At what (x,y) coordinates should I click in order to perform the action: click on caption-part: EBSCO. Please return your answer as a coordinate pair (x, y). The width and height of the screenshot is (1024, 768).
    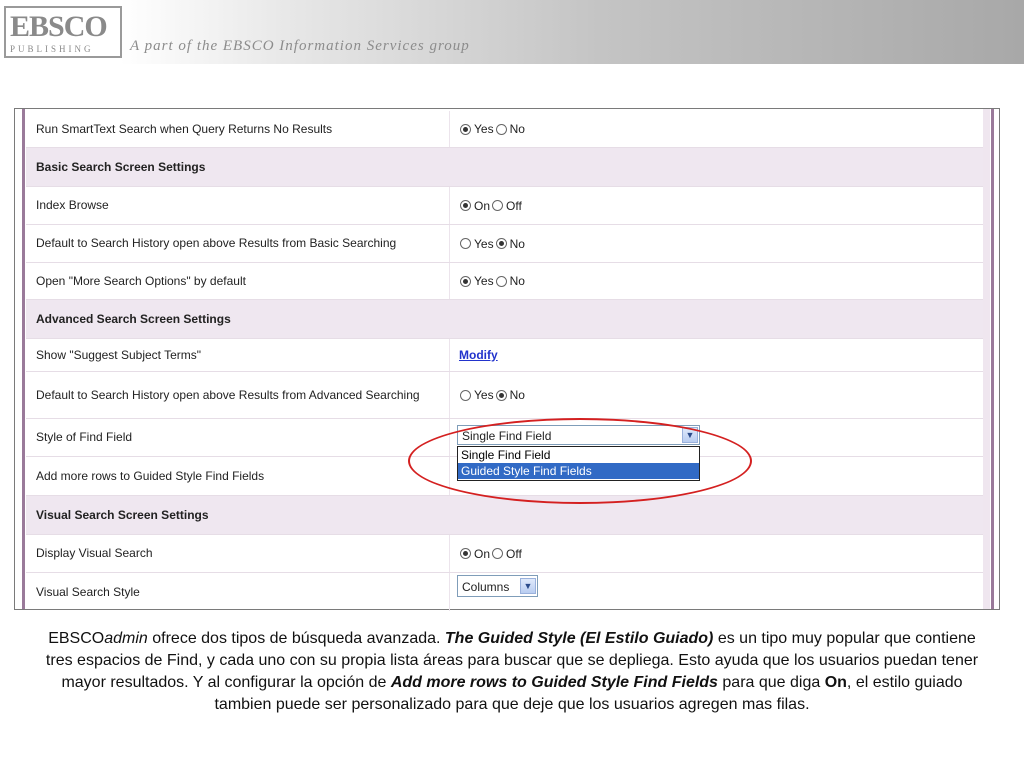
    Looking at the image, I should click on (76, 638).